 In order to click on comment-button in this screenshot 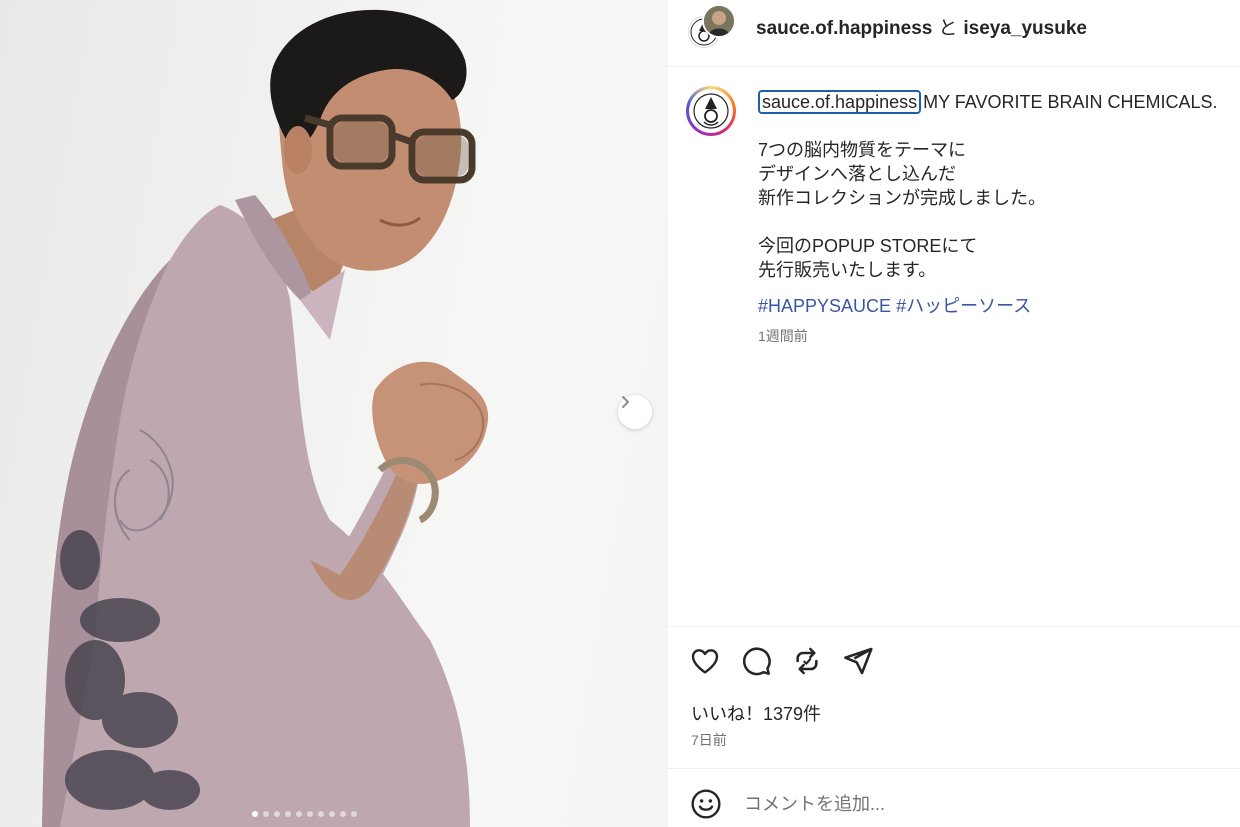, I will do `click(756, 661)`.